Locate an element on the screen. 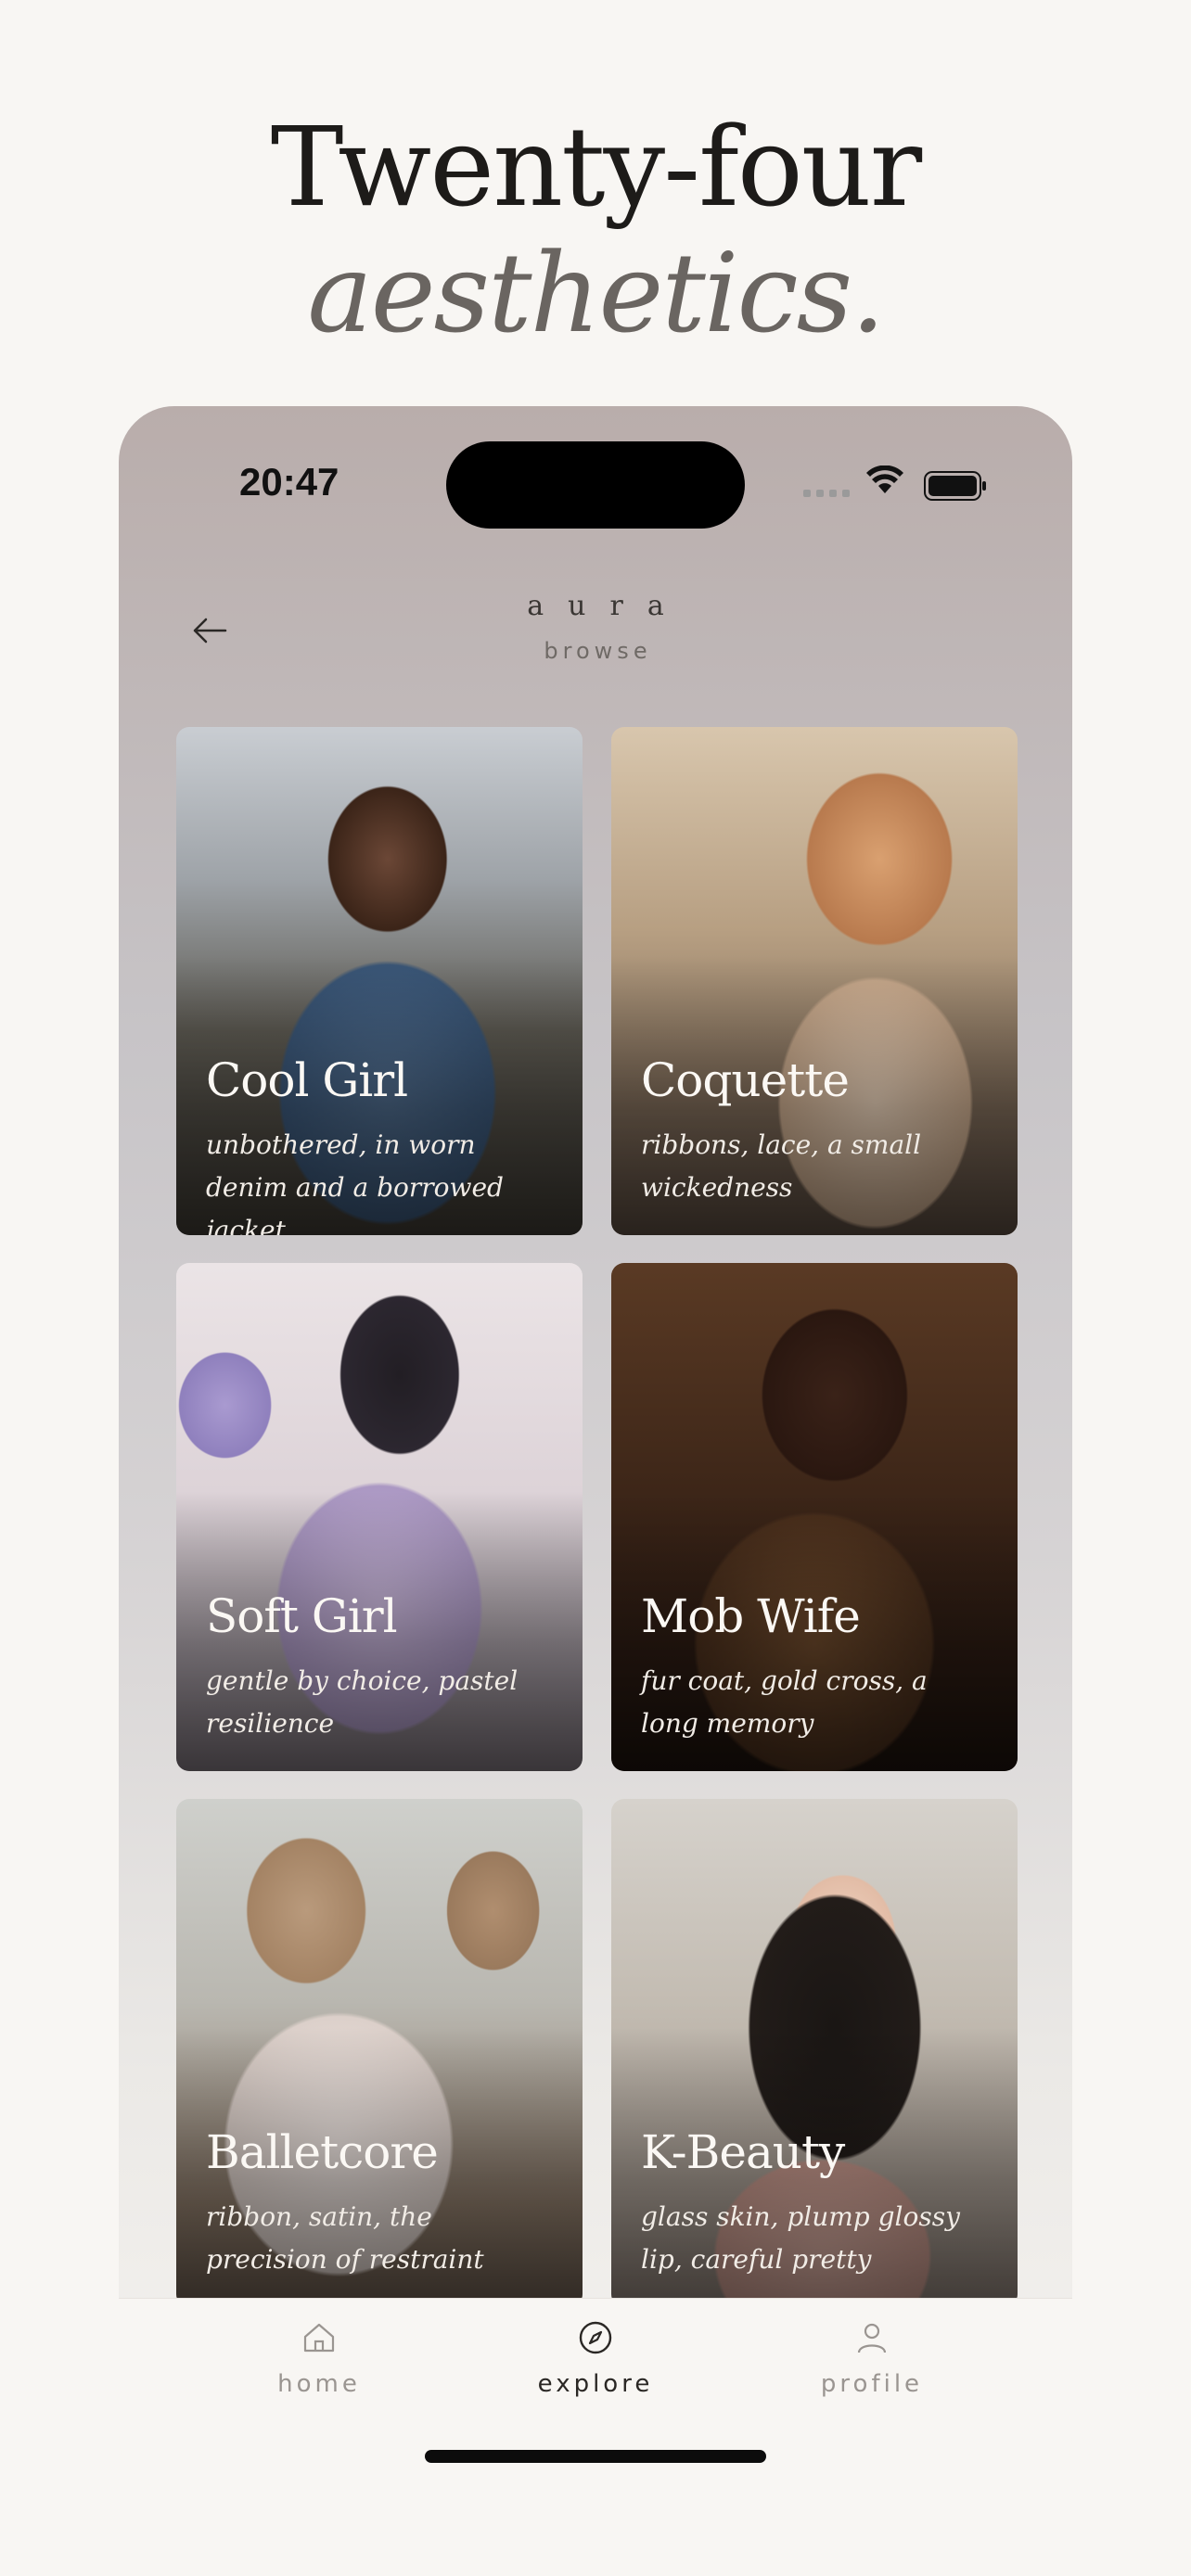 This screenshot has width=1191, height=2576. battery-icon is located at coordinates (955, 486).